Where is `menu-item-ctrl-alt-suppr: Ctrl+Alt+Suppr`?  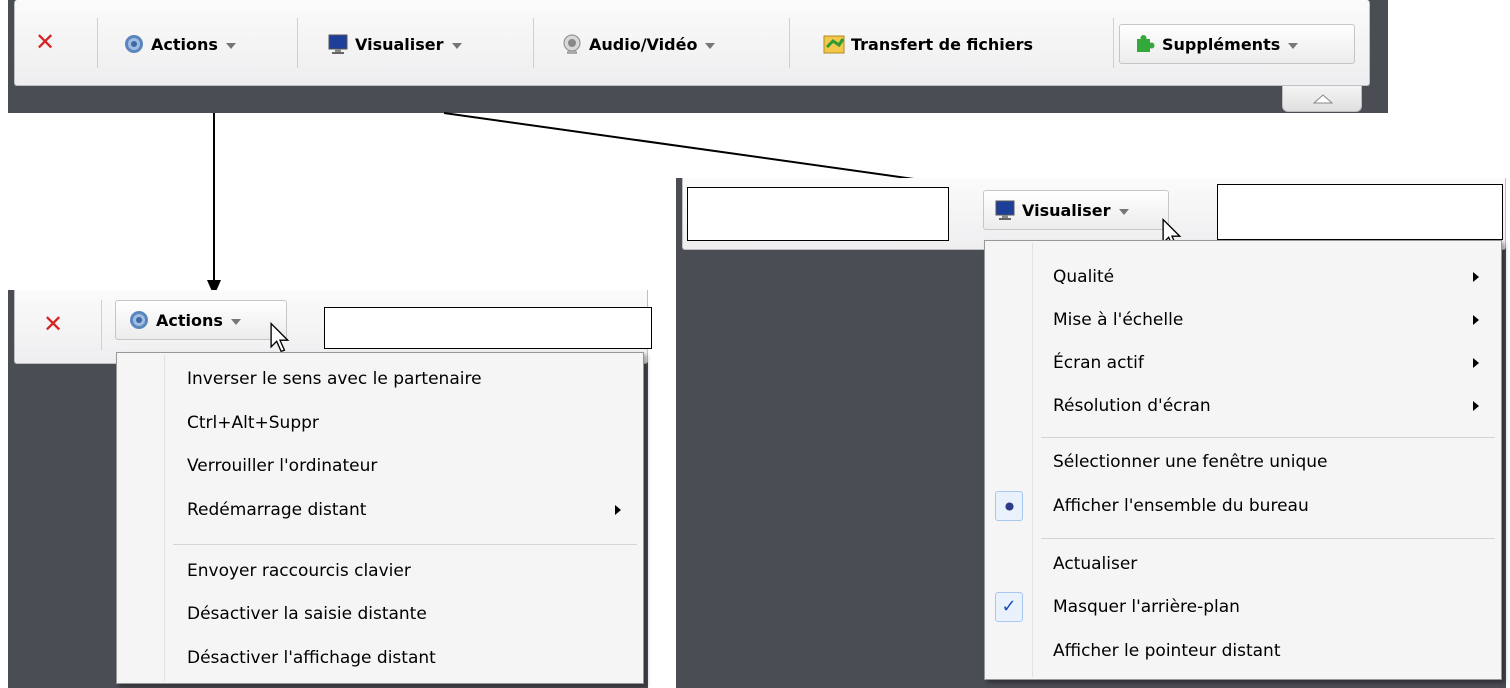
menu-item-ctrl-alt-suppr: Ctrl+Alt+Suppr is located at coordinates (380, 423).